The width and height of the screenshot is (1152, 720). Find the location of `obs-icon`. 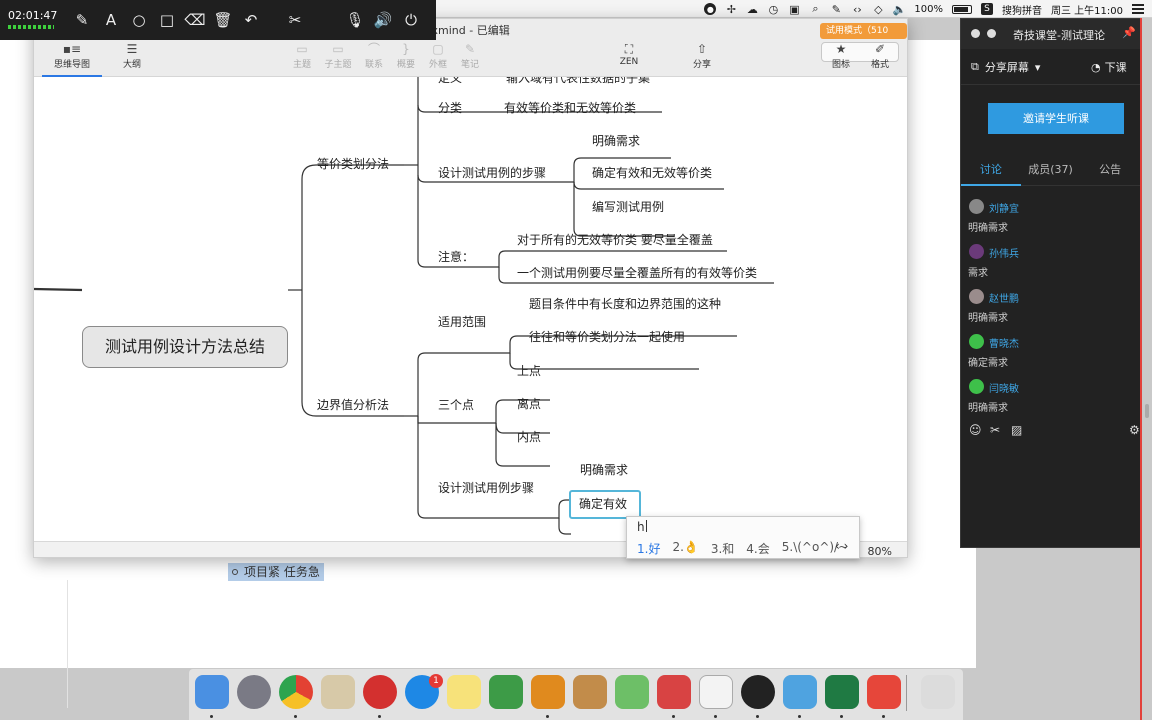

obs-icon is located at coordinates (758, 692).